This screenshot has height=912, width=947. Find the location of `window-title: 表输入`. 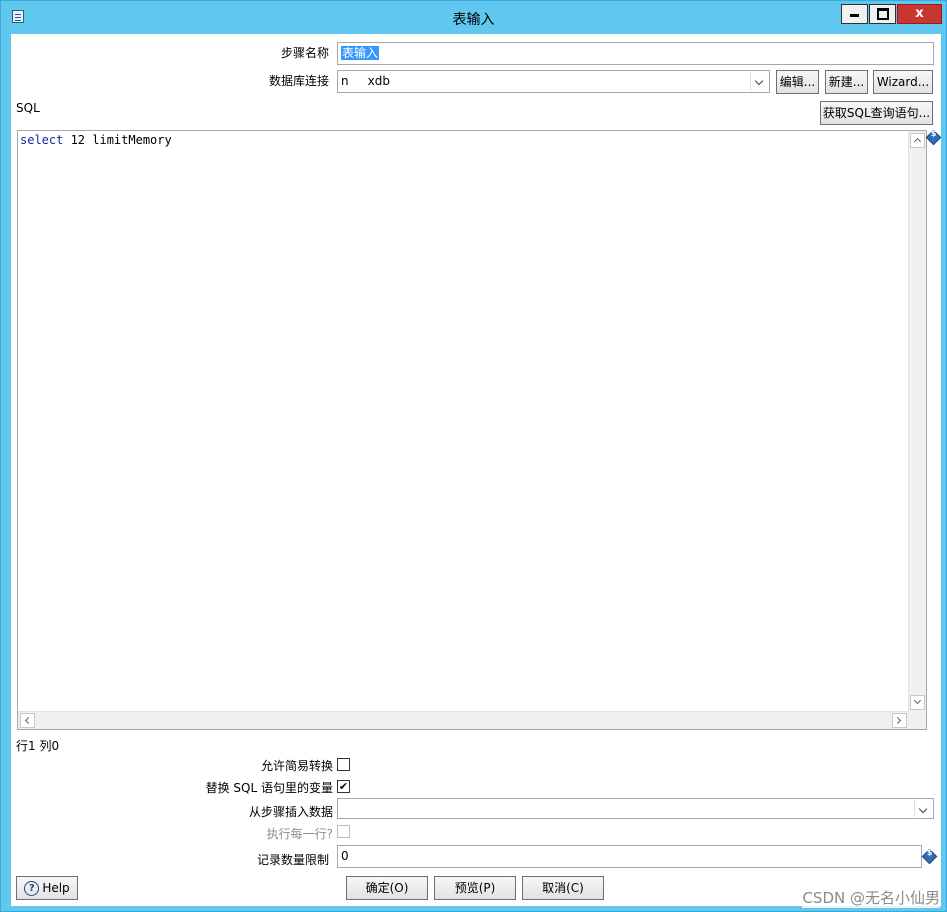

window-title: 表输入 is located at coordinates (473, 20).